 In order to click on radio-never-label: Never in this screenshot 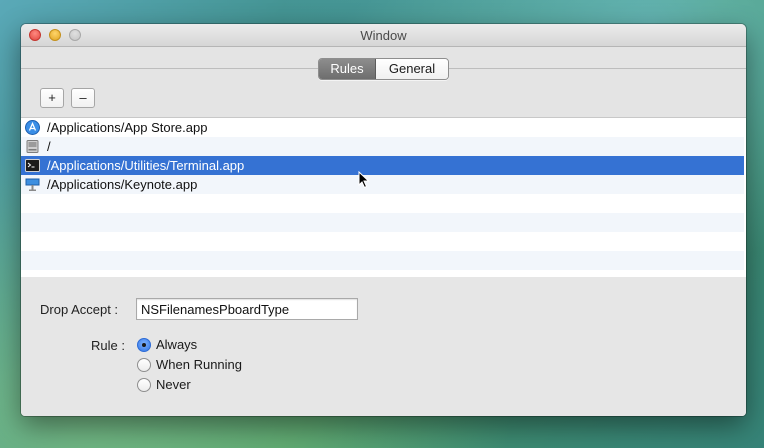, I will do `click(173, 384)`.